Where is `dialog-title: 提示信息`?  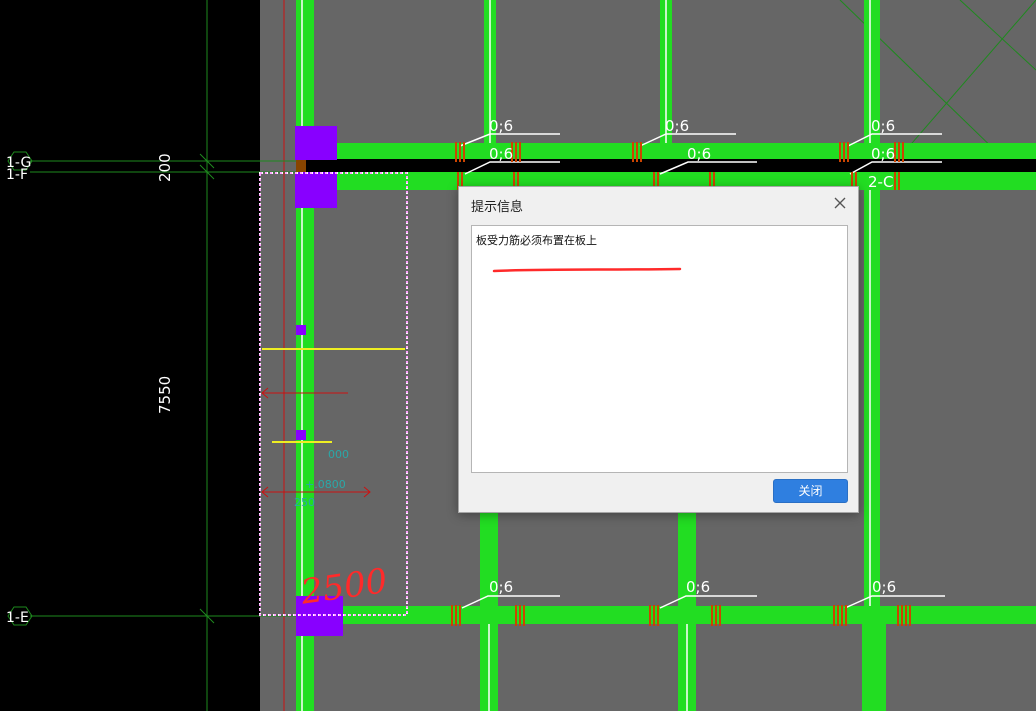 dialog-title: 提示信息 is located at coordinates (497, 207).